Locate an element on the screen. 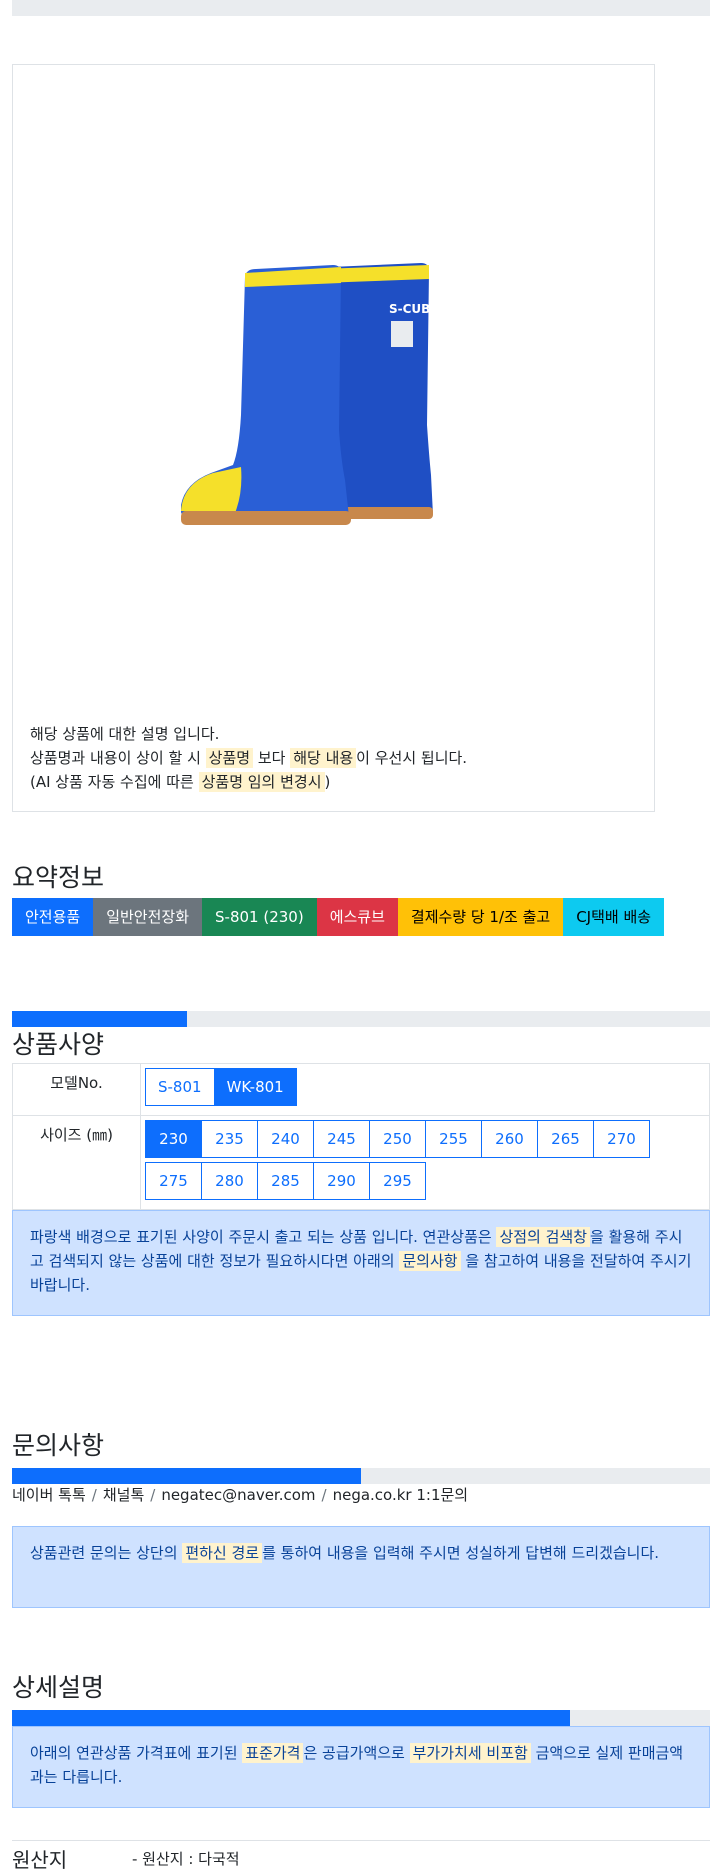 The image size is (720, 1872). contact-email: negatec@naver.com is located at coordinates (238, 1495).